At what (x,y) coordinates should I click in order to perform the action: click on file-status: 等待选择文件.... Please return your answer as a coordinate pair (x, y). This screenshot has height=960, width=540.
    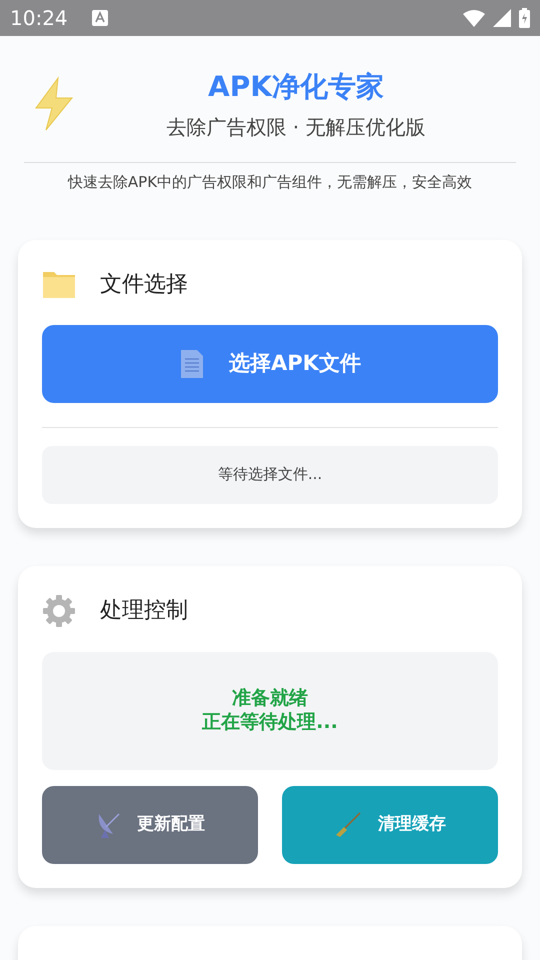
    Looking at the image, I should click on (270, 475).